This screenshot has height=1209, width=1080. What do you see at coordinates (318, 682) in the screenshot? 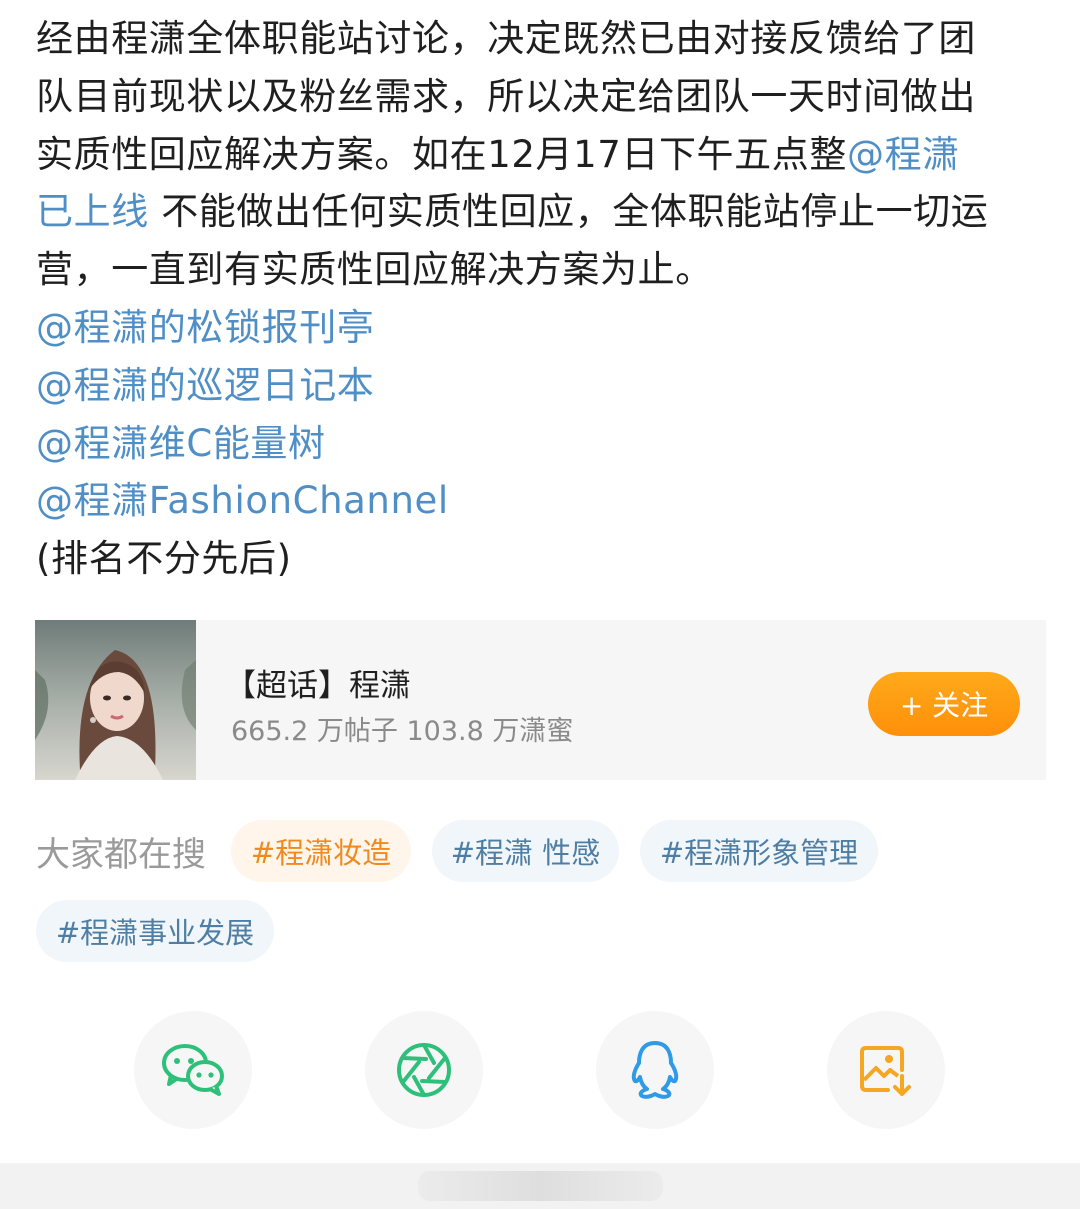
I see `supertopic-title: 【超话】程潇` at bounding box center [318, 682].